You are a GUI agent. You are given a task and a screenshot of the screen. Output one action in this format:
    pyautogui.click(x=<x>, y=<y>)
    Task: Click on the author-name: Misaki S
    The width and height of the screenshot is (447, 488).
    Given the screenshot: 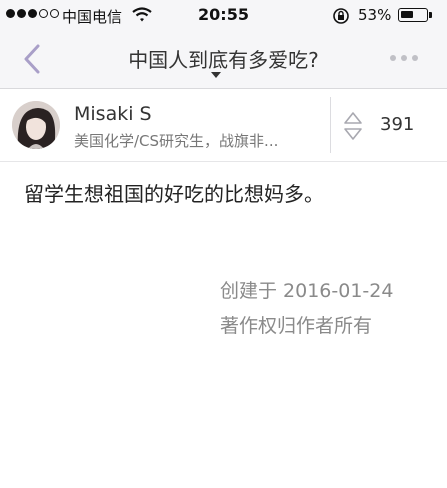 What is the action you would take?
    pyautogui.click(x=113, y=114)
    